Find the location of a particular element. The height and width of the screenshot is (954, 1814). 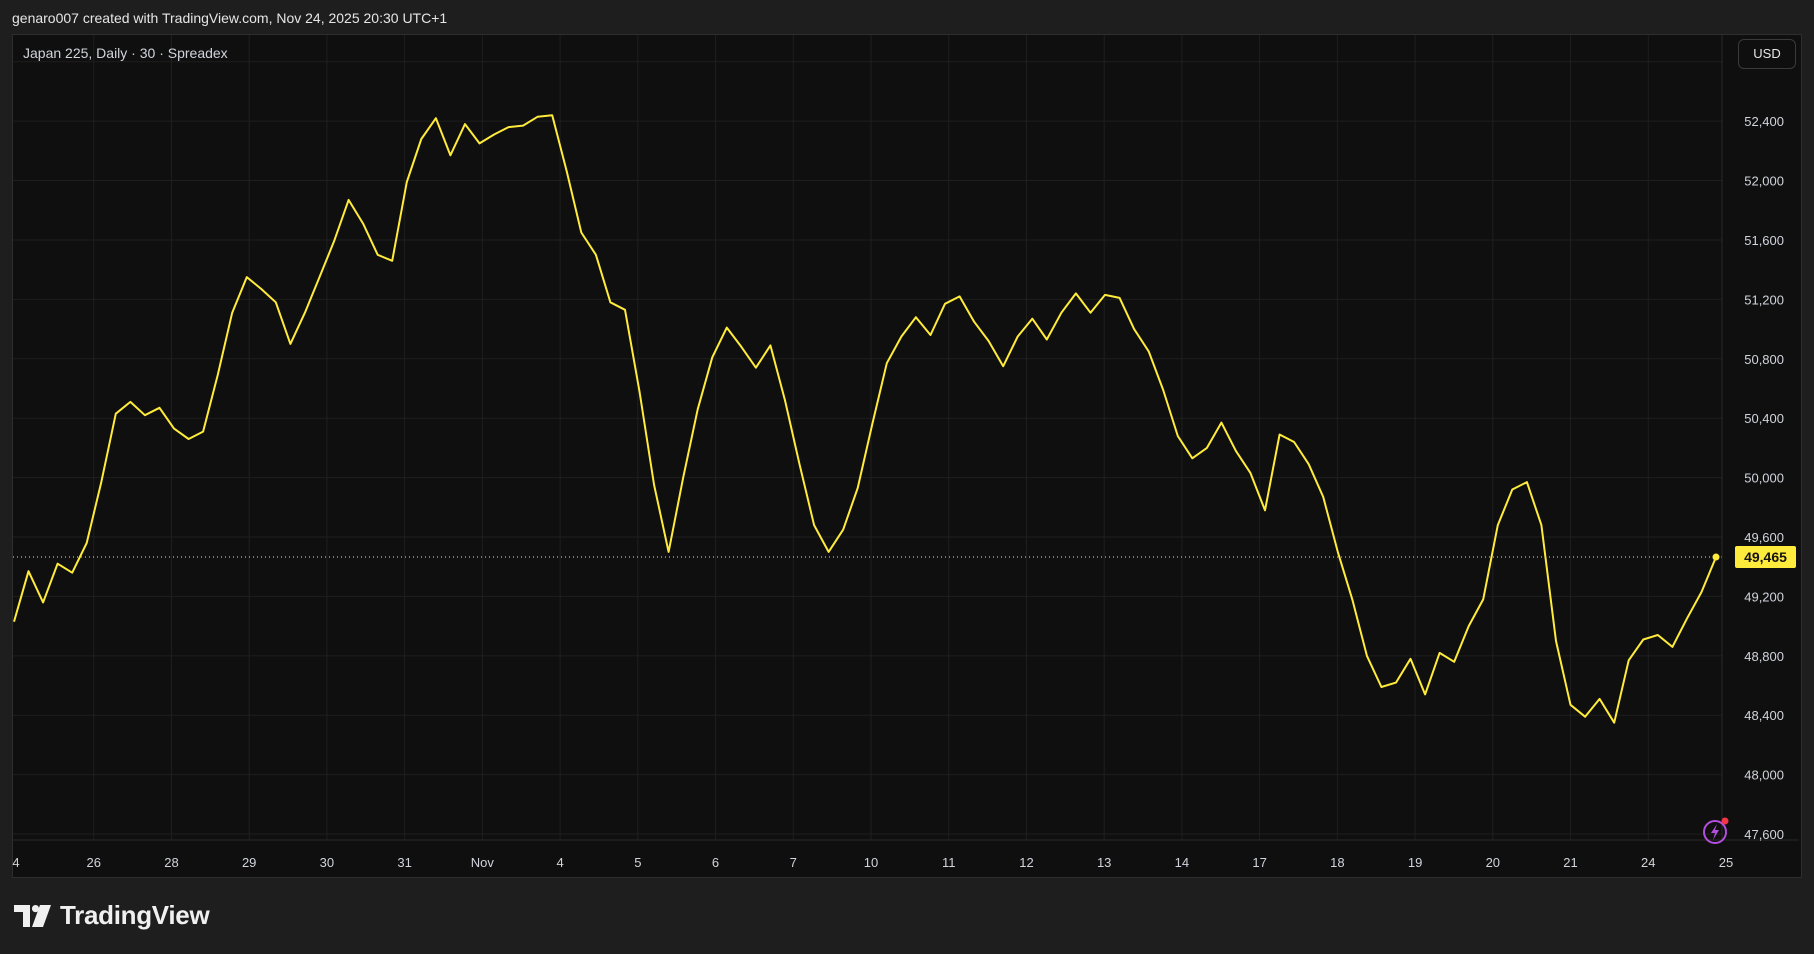

x-tick-label: 13 is located at coordinates (1104, 862).